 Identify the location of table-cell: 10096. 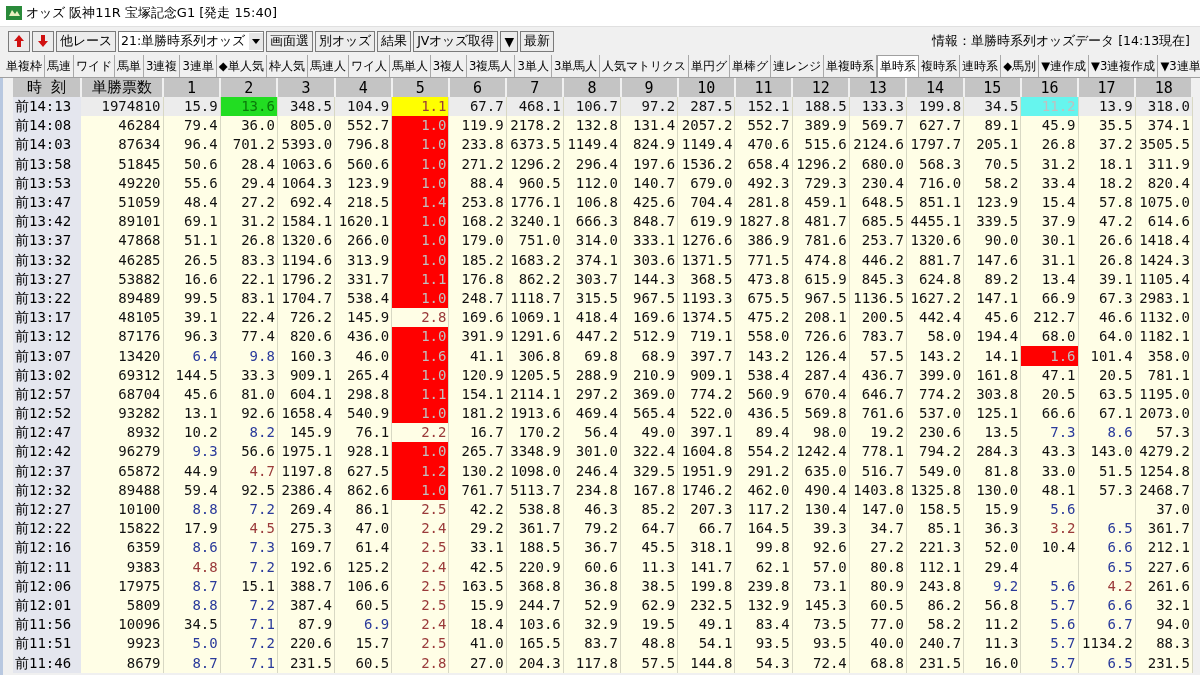
(122, 625).